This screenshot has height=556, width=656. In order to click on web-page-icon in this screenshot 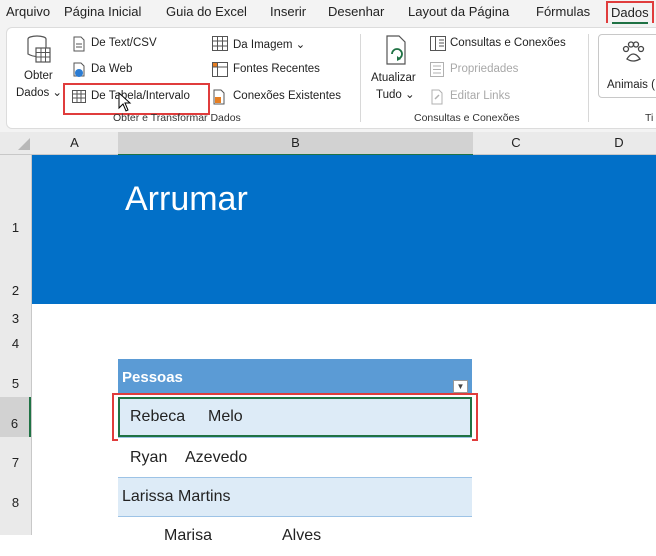, I will do `click(79, 69)`.